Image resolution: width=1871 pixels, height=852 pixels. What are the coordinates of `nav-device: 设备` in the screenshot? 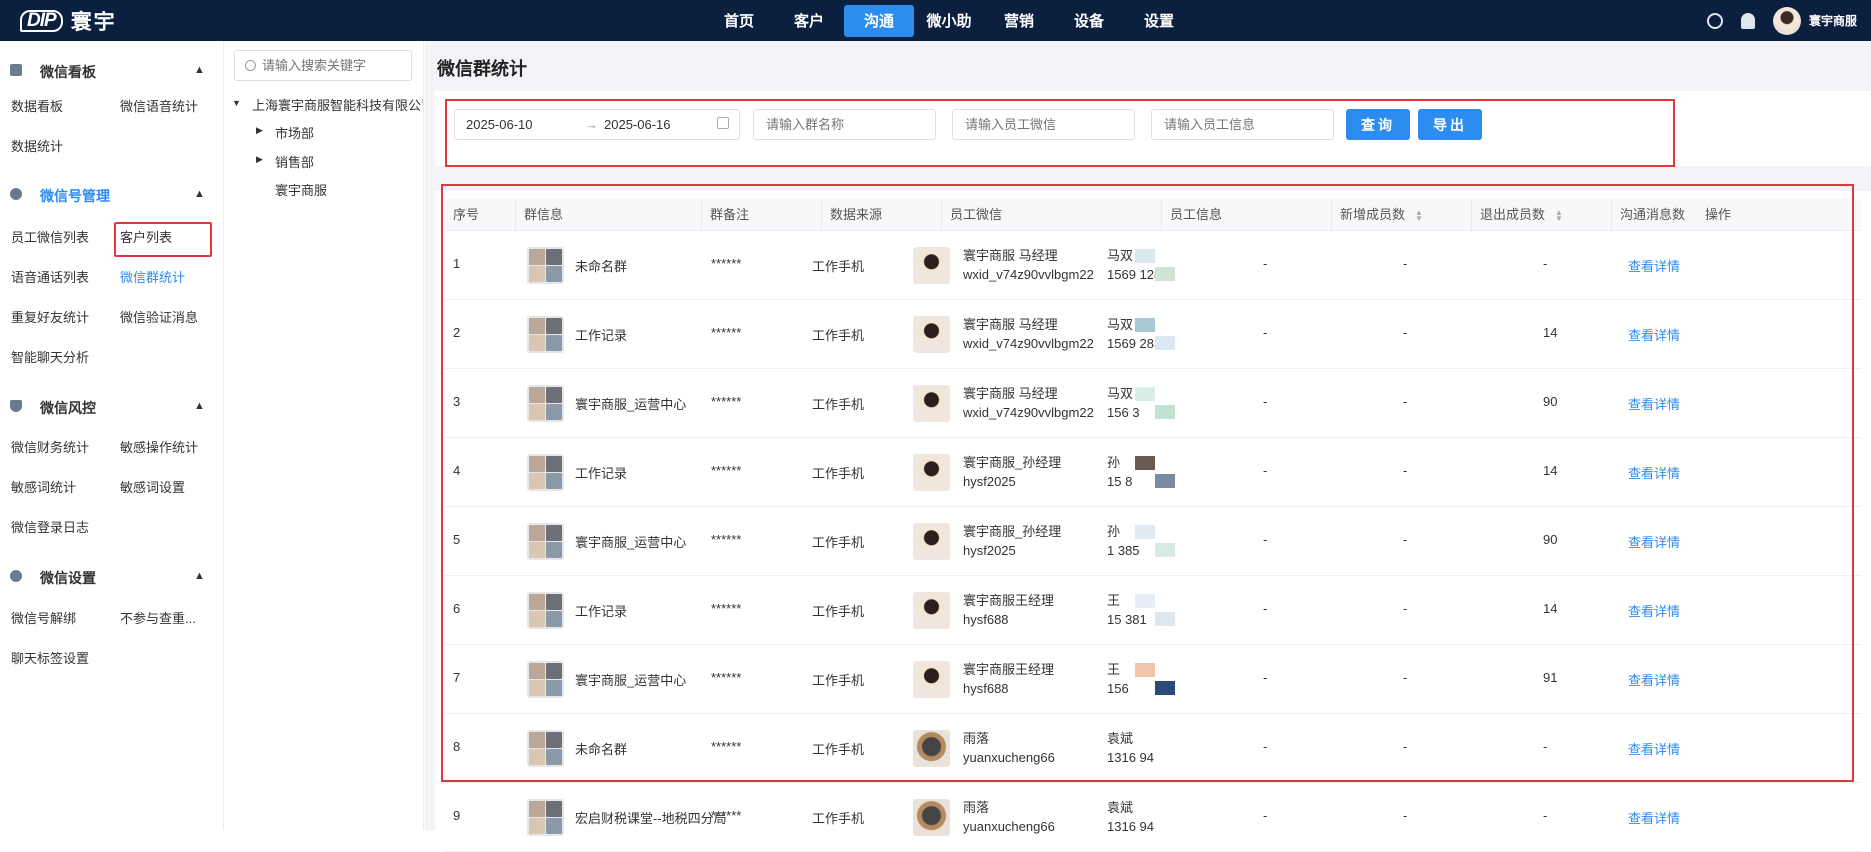 It's located at (1089, 21).